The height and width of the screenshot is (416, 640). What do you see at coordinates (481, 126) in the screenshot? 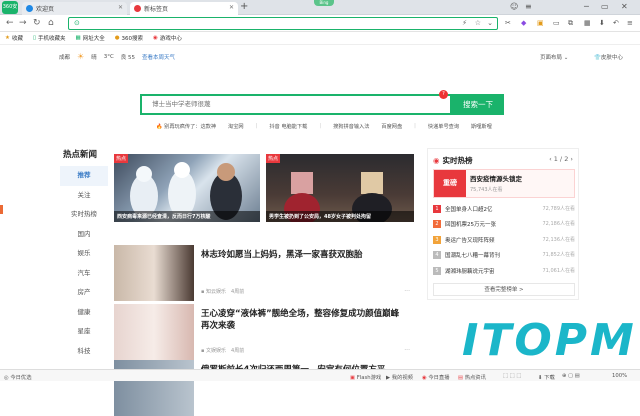
I see `suggestion-item: 斯哩斯哩` at bounding box center [481, 126].